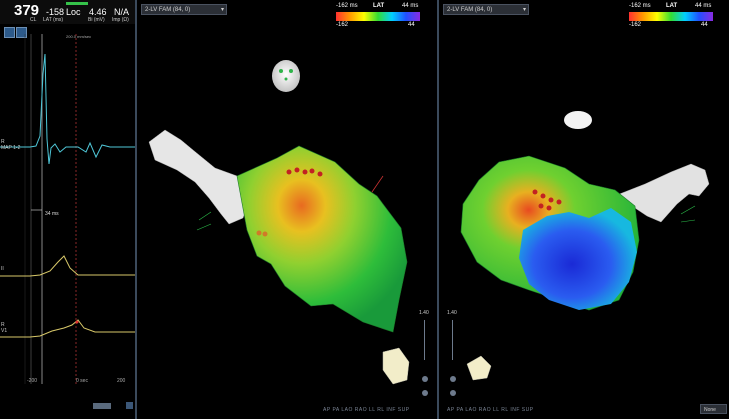 Image resolution: width=729 pixels, height=419 pixels. I want to click on tick-label-left: -200, so click(32, 381).